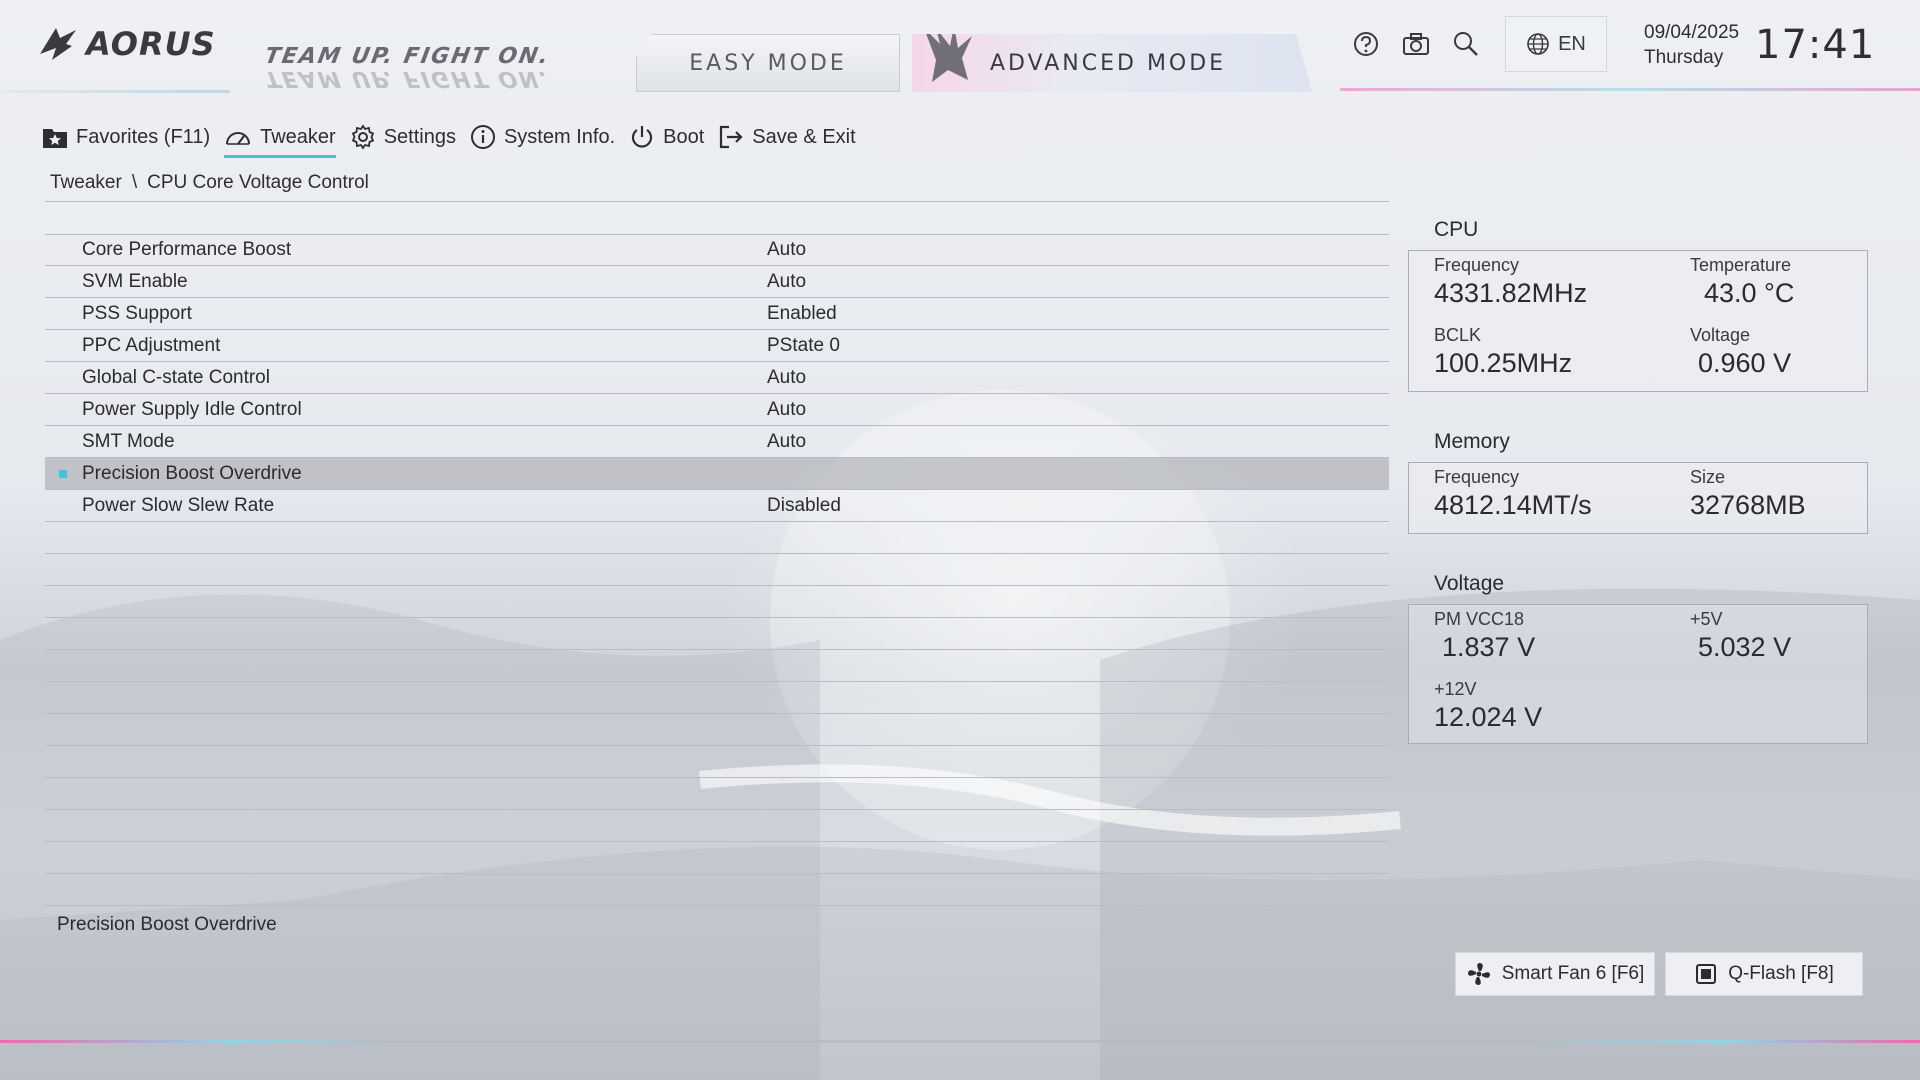 Image resolution: width=1920 pixels, height=1080 pixels. I want to click on top-icon-group, so click(1416, 44).